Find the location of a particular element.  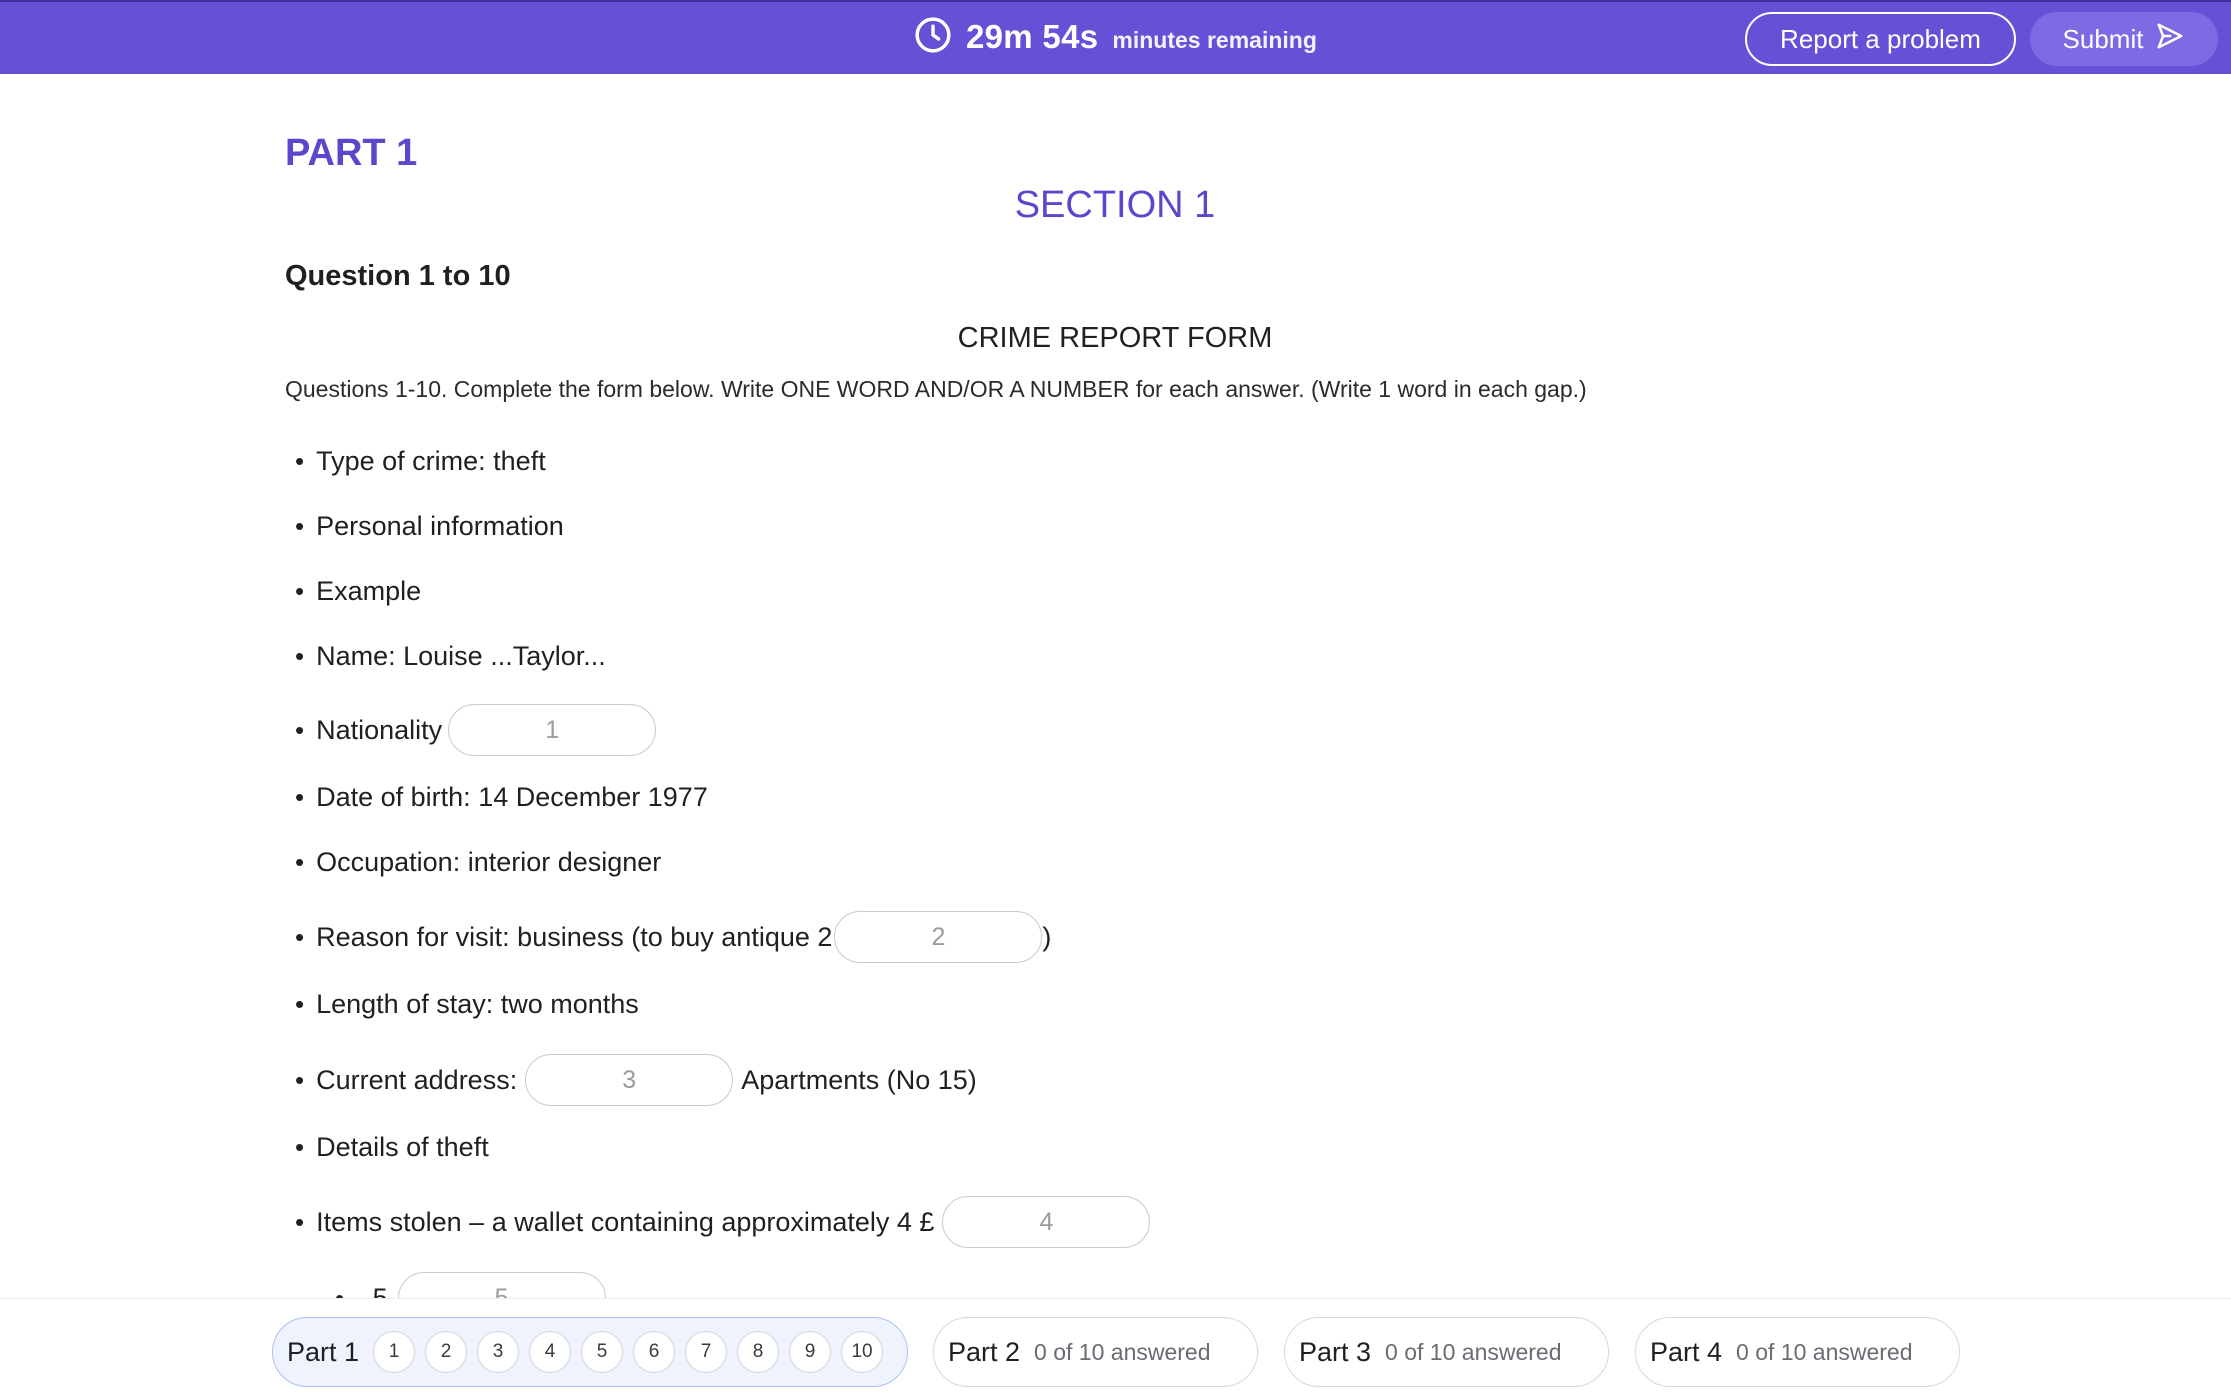

submit-button: Submit is located at coordinates (2124, 39).